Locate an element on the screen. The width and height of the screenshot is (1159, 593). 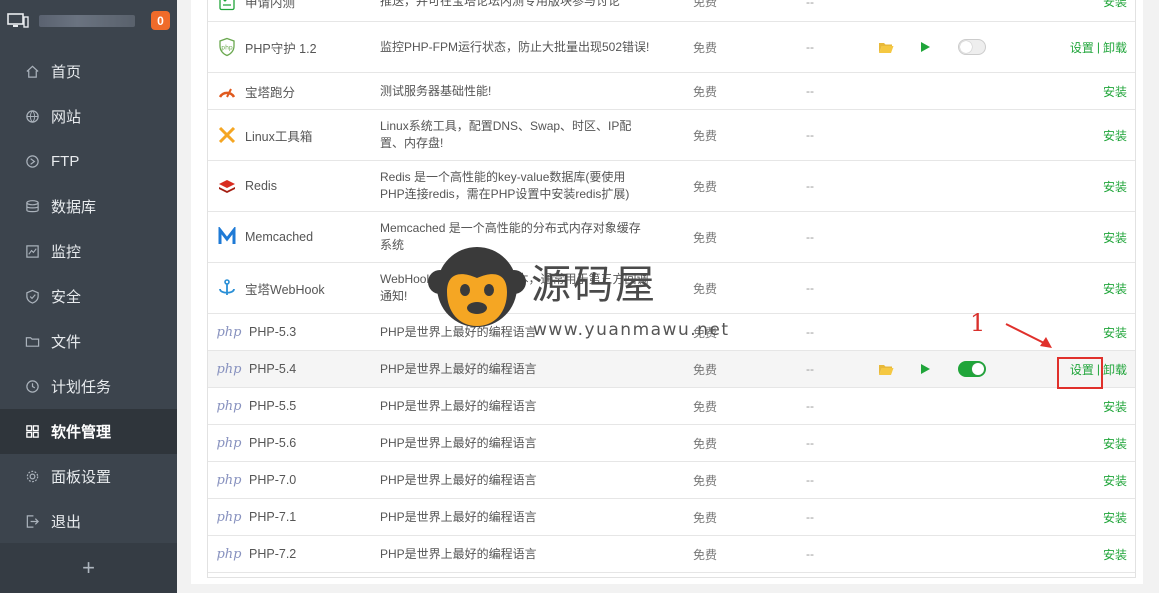
monitor-icon is located at coordinates (18, 20).